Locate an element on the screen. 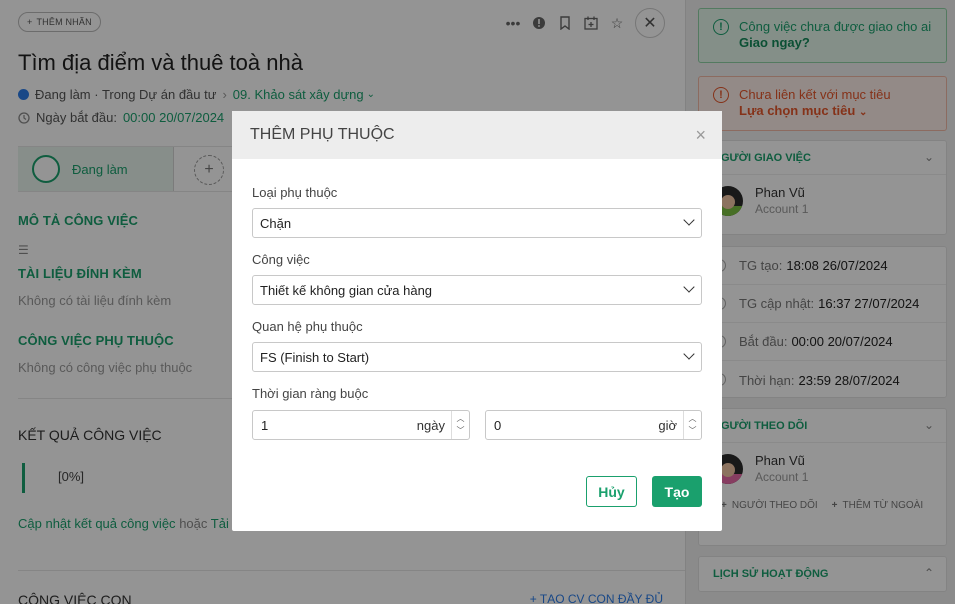  task-select: Thiết kế không gian cửa hàng is located at coordinates (477, 290).